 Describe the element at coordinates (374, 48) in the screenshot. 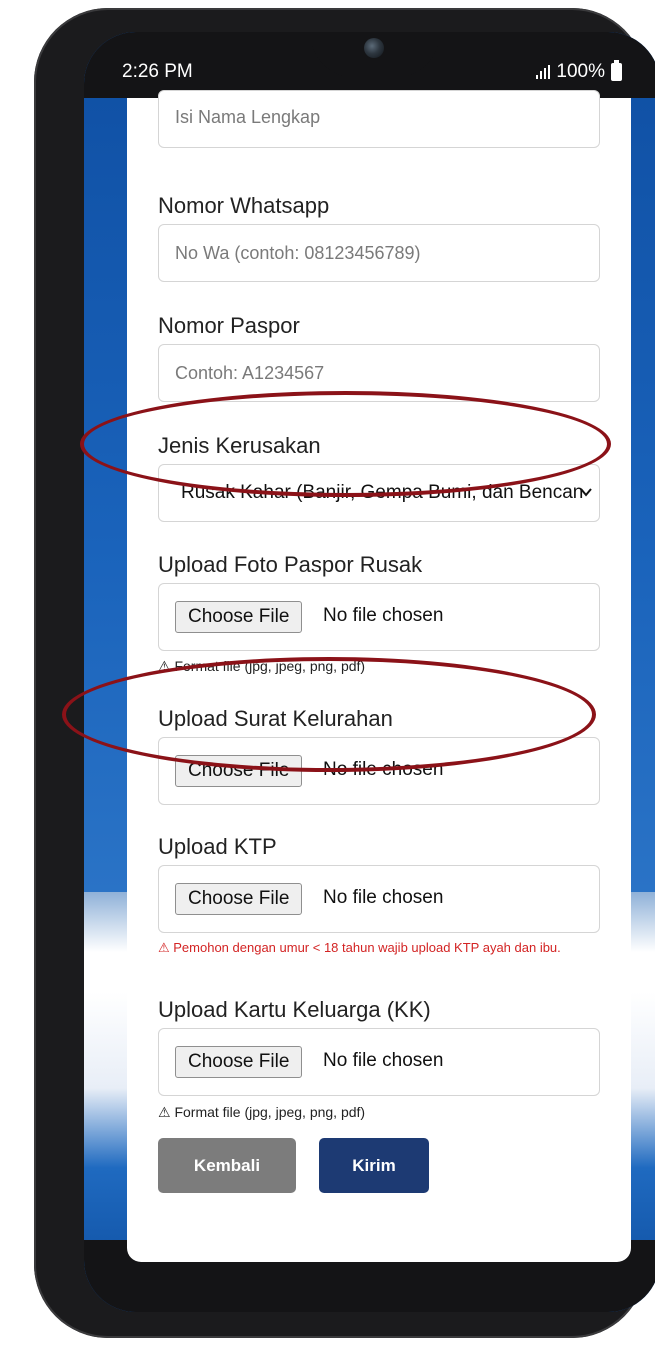

I see `camera-icon` at that location.